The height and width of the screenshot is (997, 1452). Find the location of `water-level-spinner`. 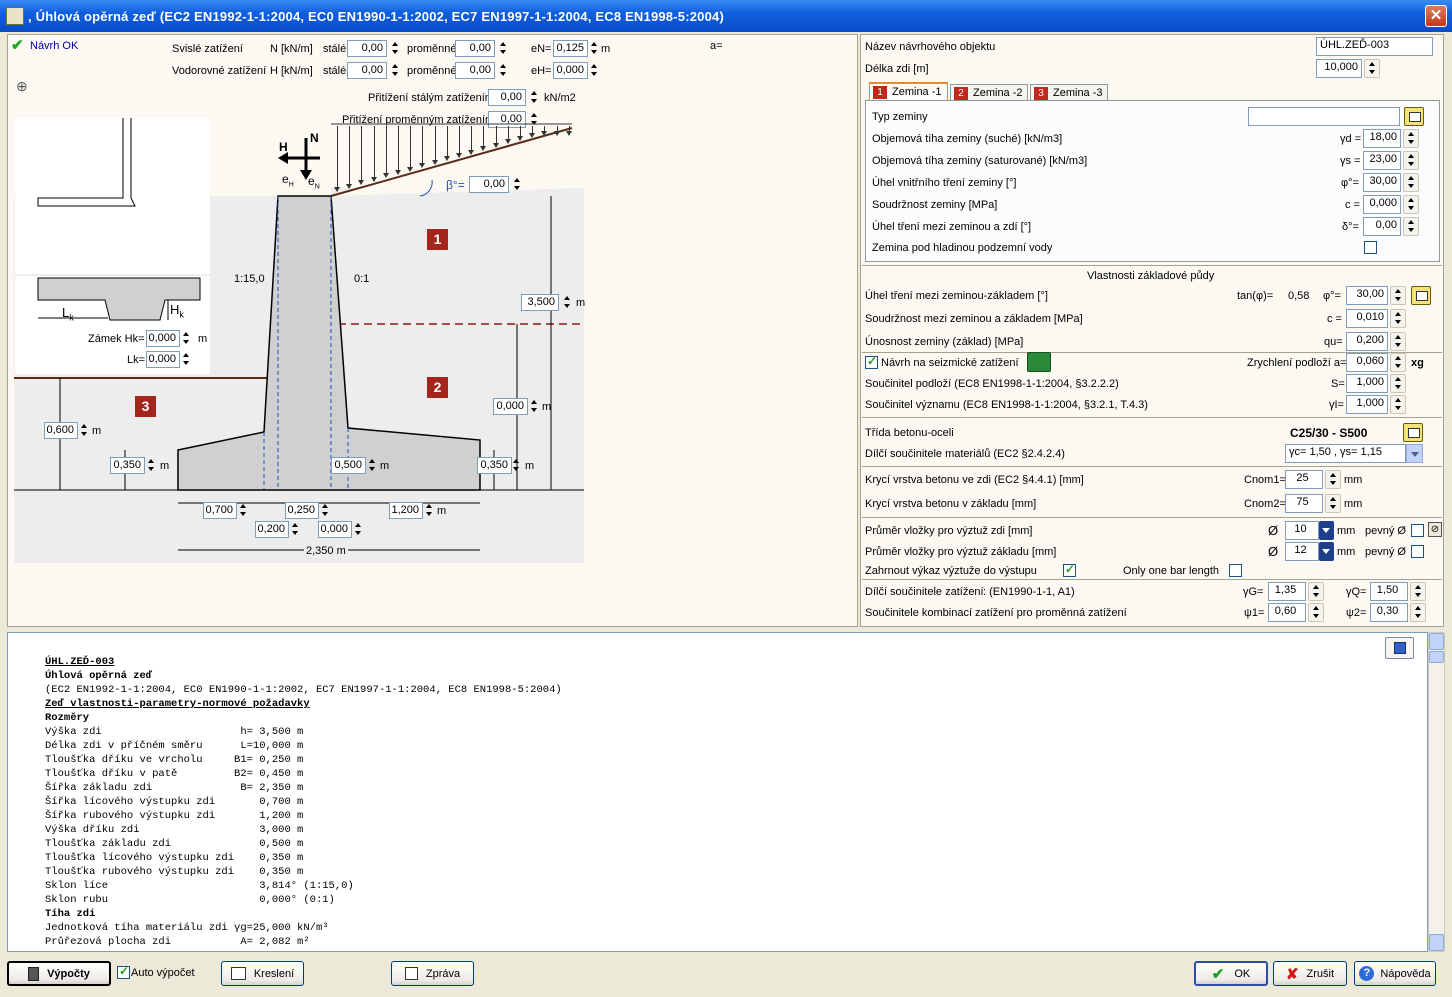

water-level-spinner is located at coordinates (534, 406).